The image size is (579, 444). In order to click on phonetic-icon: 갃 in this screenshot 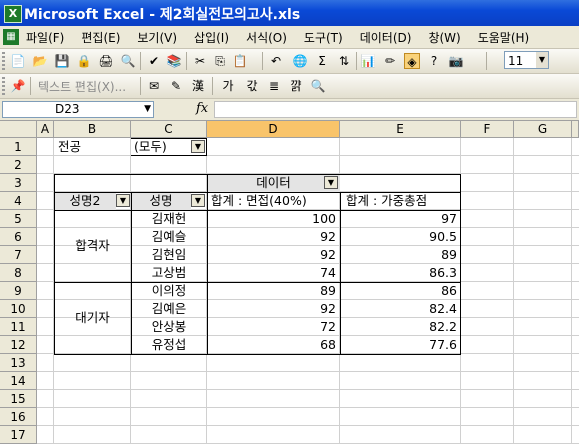, I will do `click(252, 86)`.